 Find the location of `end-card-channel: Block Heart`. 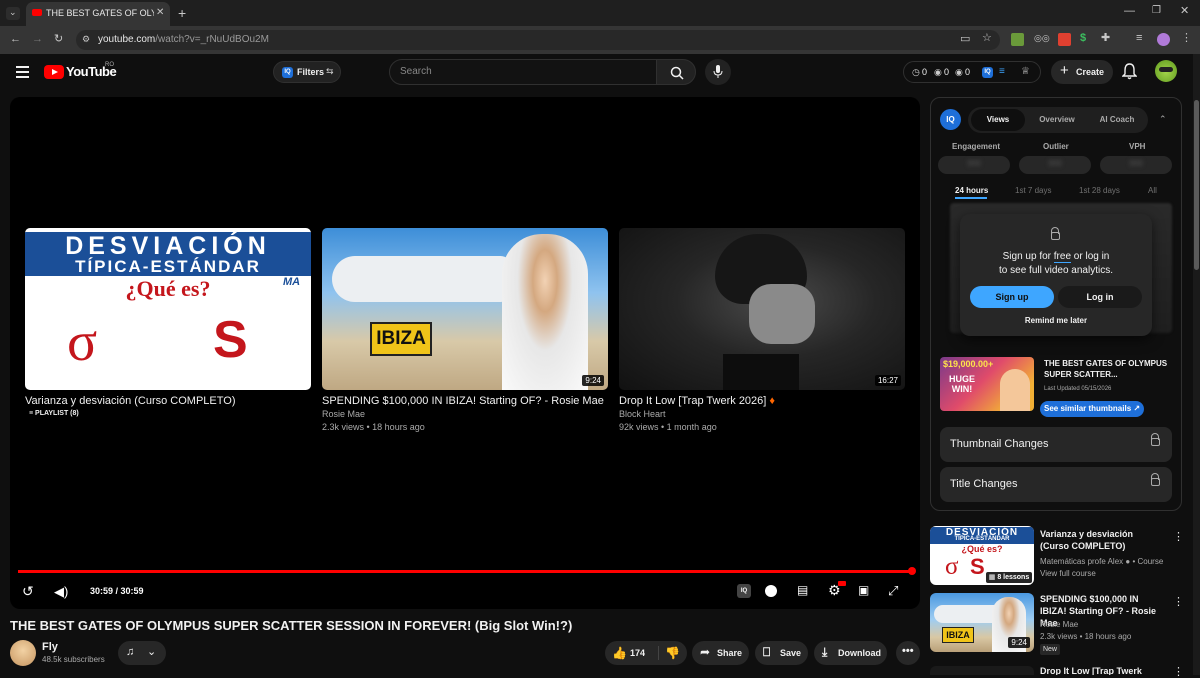

end-card-channel: Block Heart is located at coordinates (642, 414).